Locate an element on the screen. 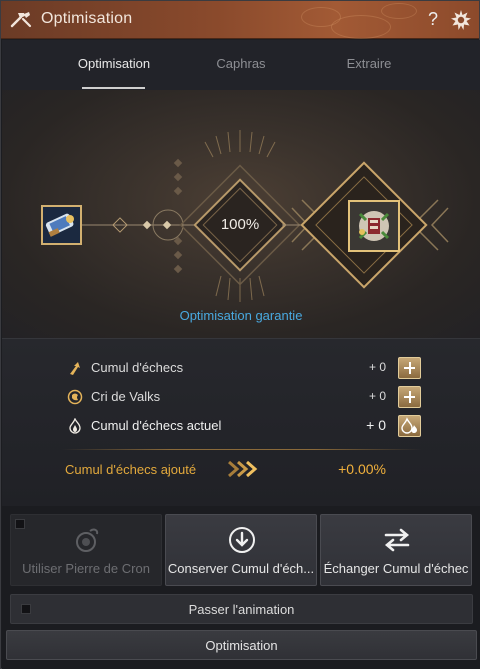 This screenshot has height=669, width=480. use-cron-stone-label: Utiliser Pierre de Cron is located at coordinates (86, 568).